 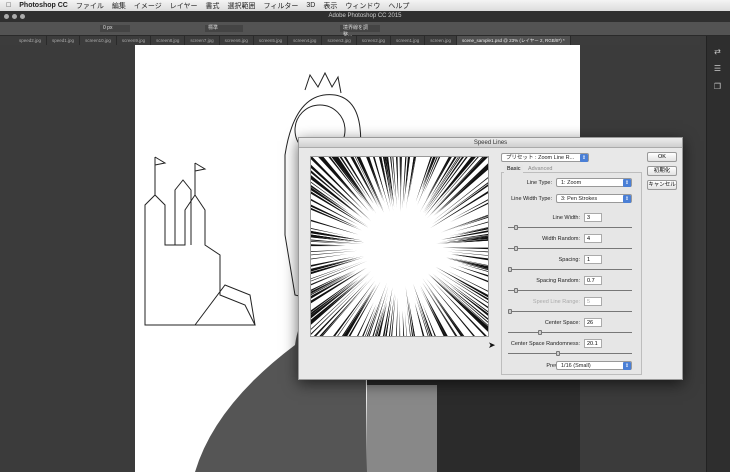 I want to click on menu-image: イメージ, so click(x=148, y=6).